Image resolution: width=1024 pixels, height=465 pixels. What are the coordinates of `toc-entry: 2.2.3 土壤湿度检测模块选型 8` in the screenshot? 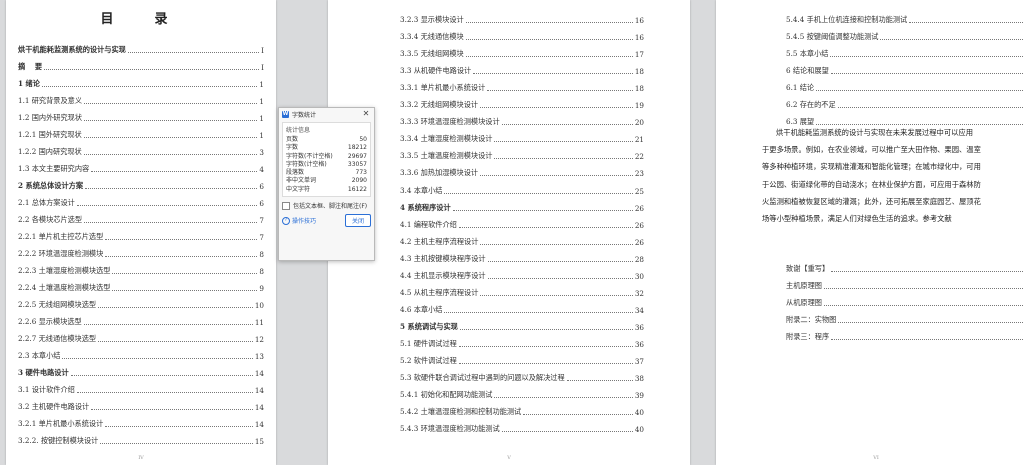 It's located at (141, 267).